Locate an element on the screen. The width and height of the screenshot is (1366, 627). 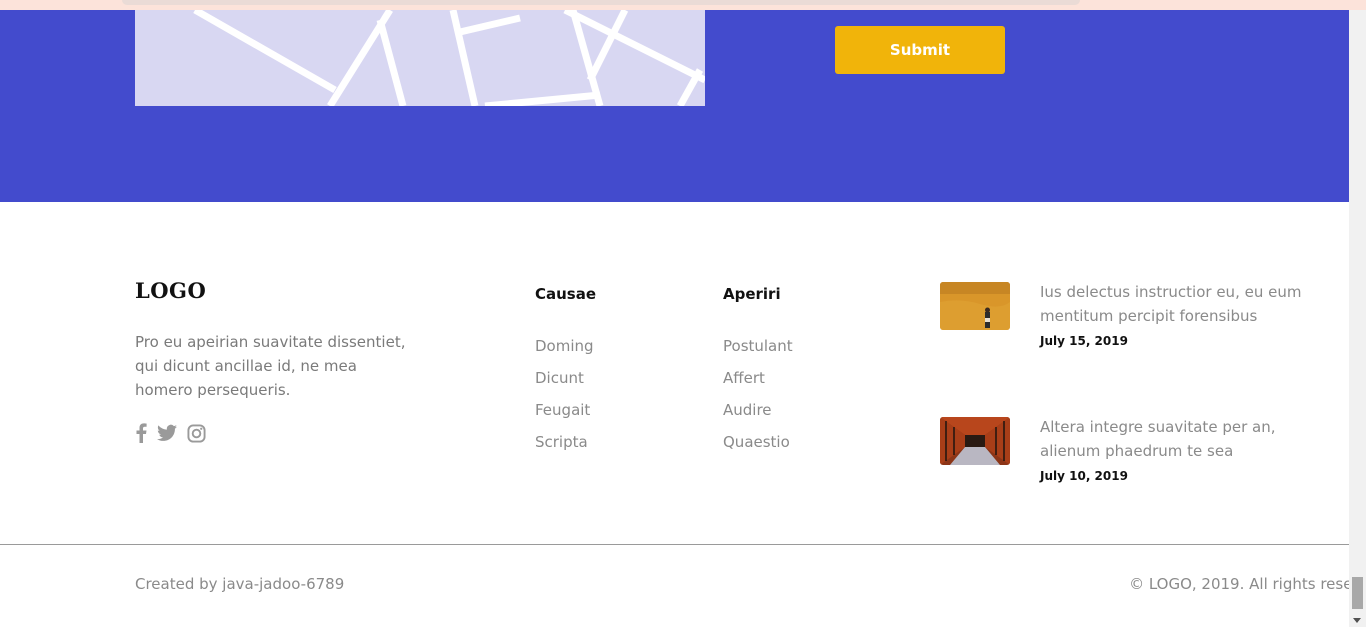
footer-link: Doming is located at coordinates (564, 346).